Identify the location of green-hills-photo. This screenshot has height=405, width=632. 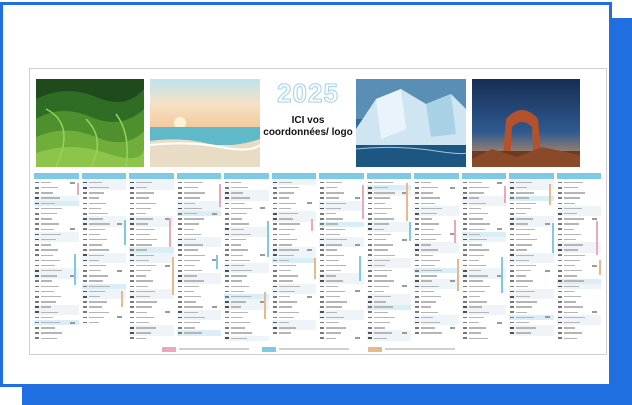
(90, 123).